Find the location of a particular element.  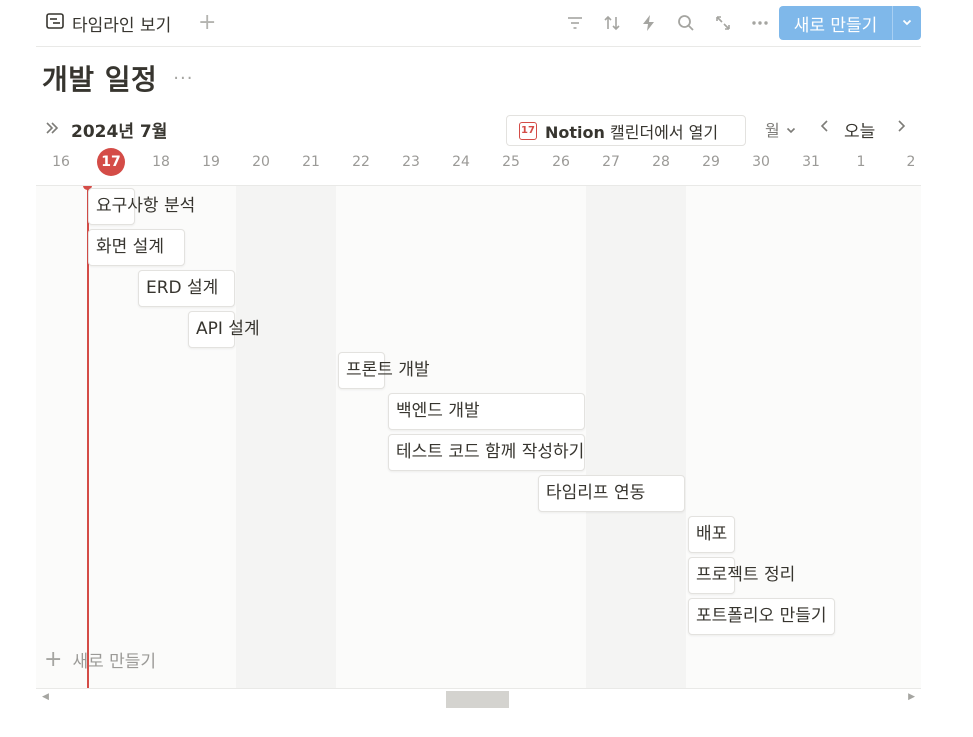

day-2: 2 is located at coordinates (903, 162).